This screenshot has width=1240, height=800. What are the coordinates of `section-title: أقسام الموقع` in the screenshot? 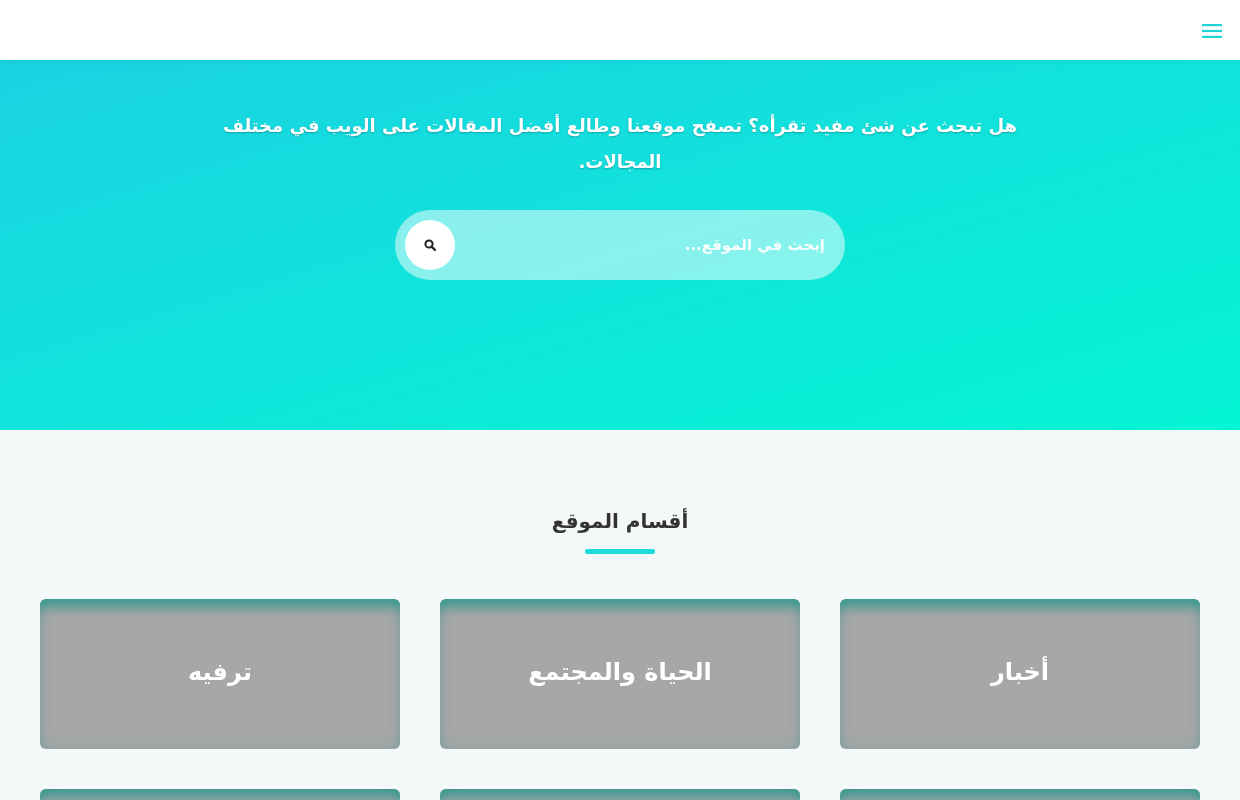 It's located at (620, 521).